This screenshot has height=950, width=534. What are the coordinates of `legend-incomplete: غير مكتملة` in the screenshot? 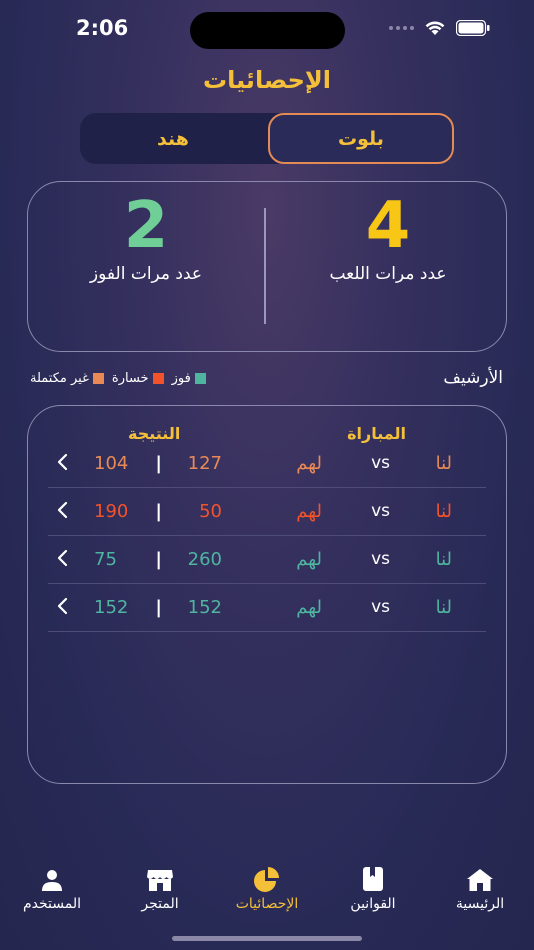 It's located at (67, 378).